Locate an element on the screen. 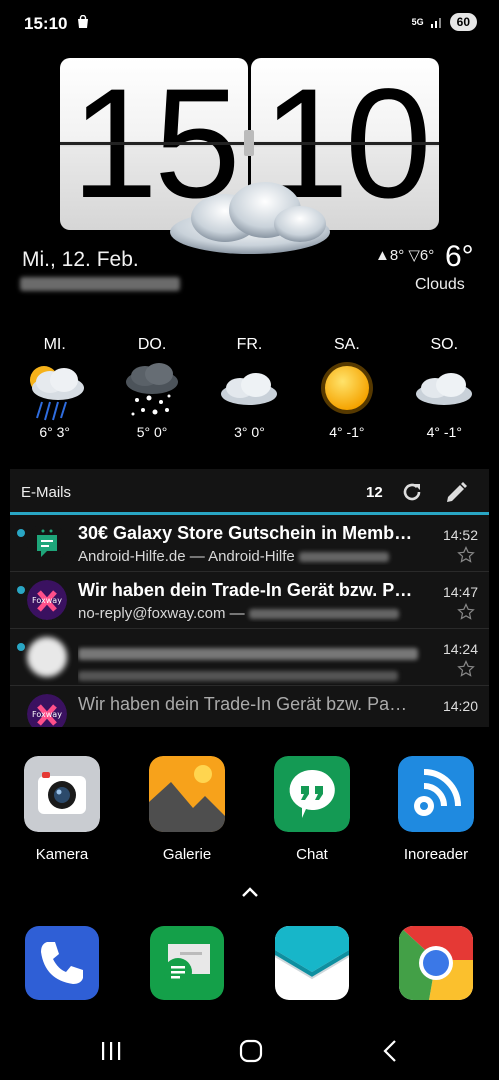  app-galerie: Galerie is located at coordinates (187, 809).